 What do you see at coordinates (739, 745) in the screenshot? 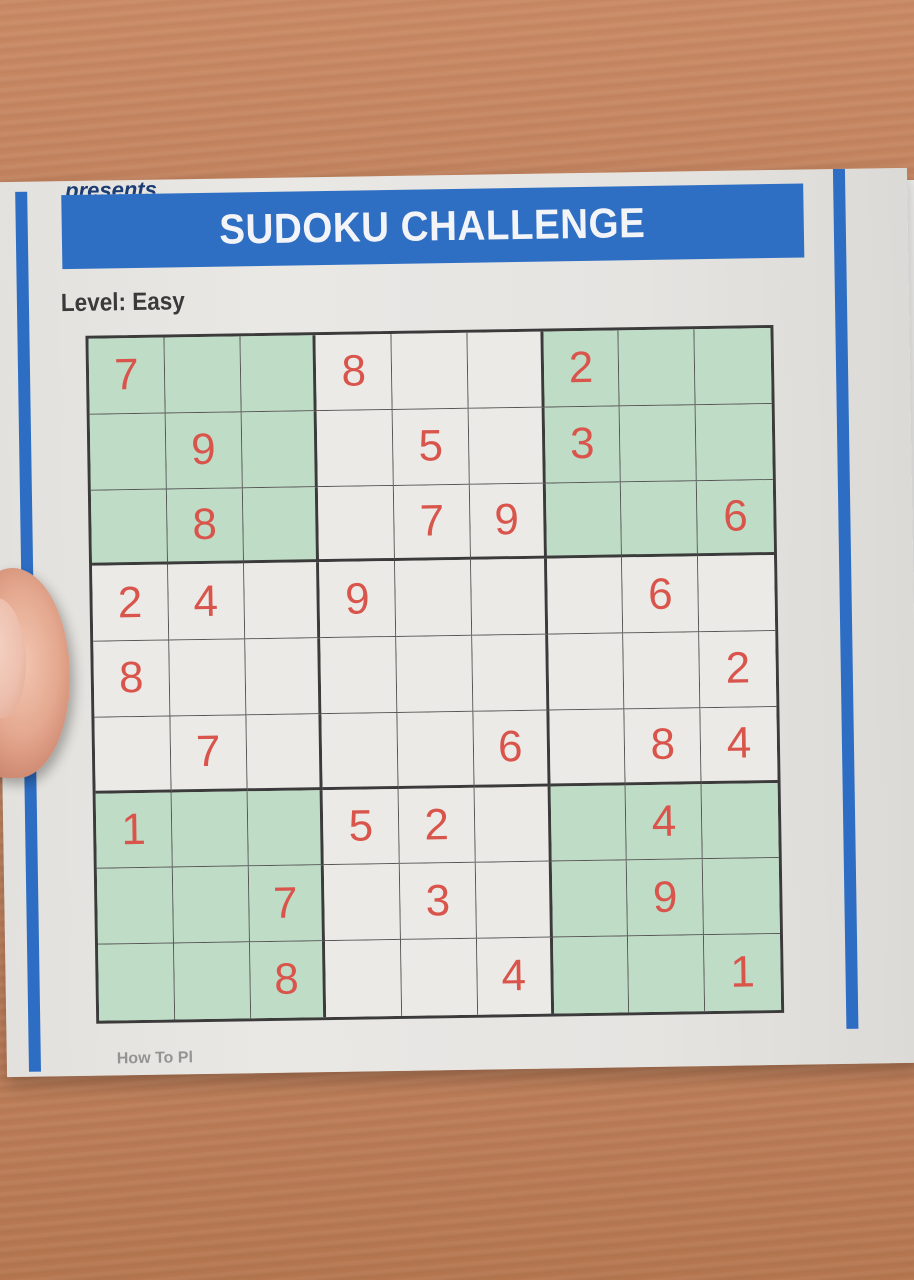
I see `sudoku-cell-r6c9: 4` at bounding box center [739, 745].